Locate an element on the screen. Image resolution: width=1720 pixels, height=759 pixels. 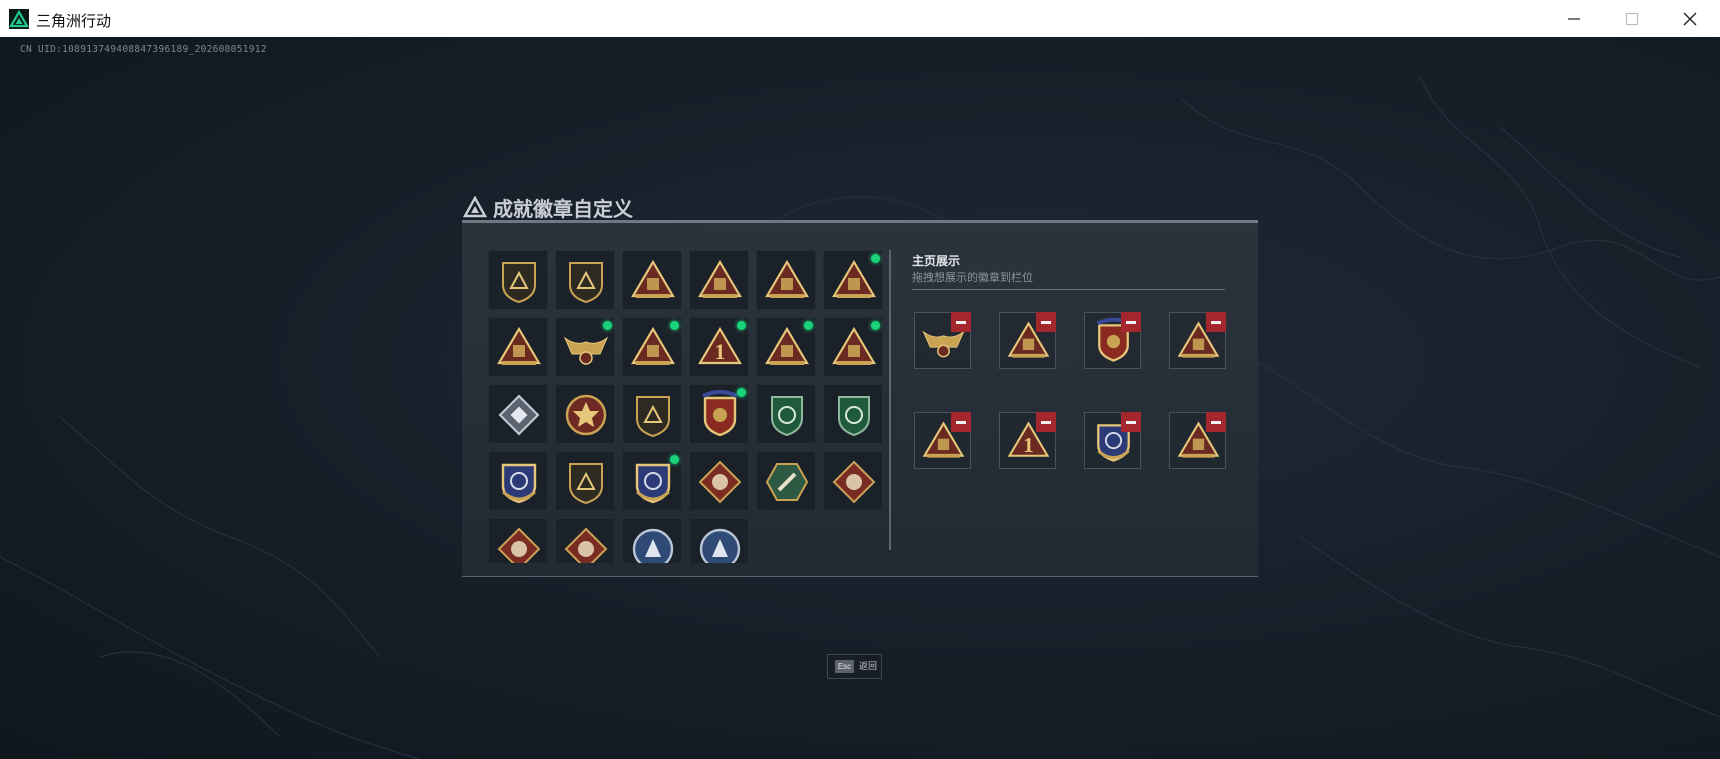
maximize-button is located at coordinates (1632, 18).